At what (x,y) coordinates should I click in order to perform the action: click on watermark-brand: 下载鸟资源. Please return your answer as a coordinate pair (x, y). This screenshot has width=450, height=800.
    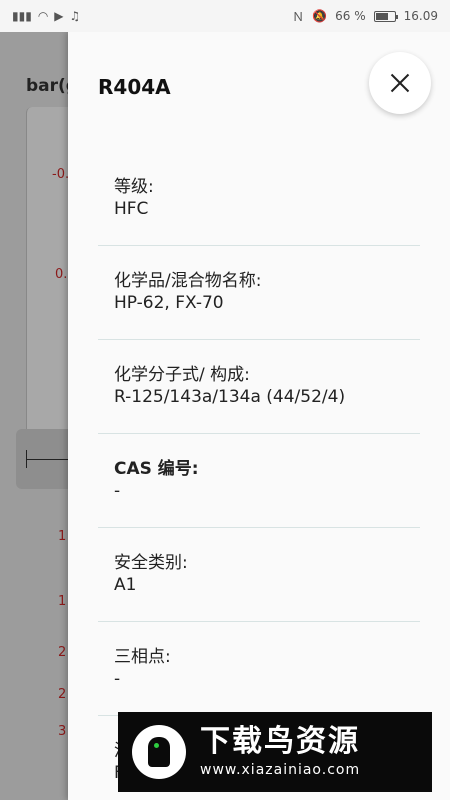
    Looking at the image, I should click on (280, 741).